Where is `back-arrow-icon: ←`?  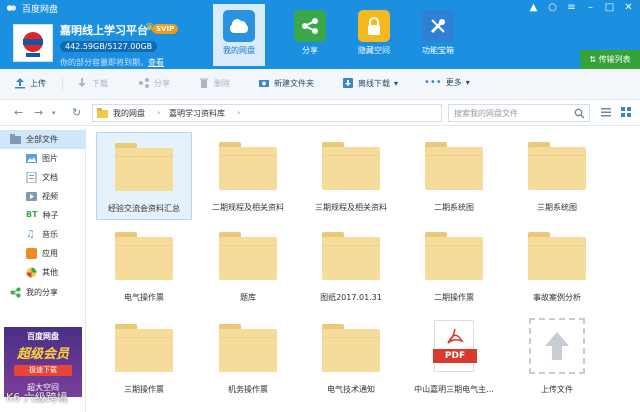 back-arrow-icon: ← is located at coordinates (18, 112).